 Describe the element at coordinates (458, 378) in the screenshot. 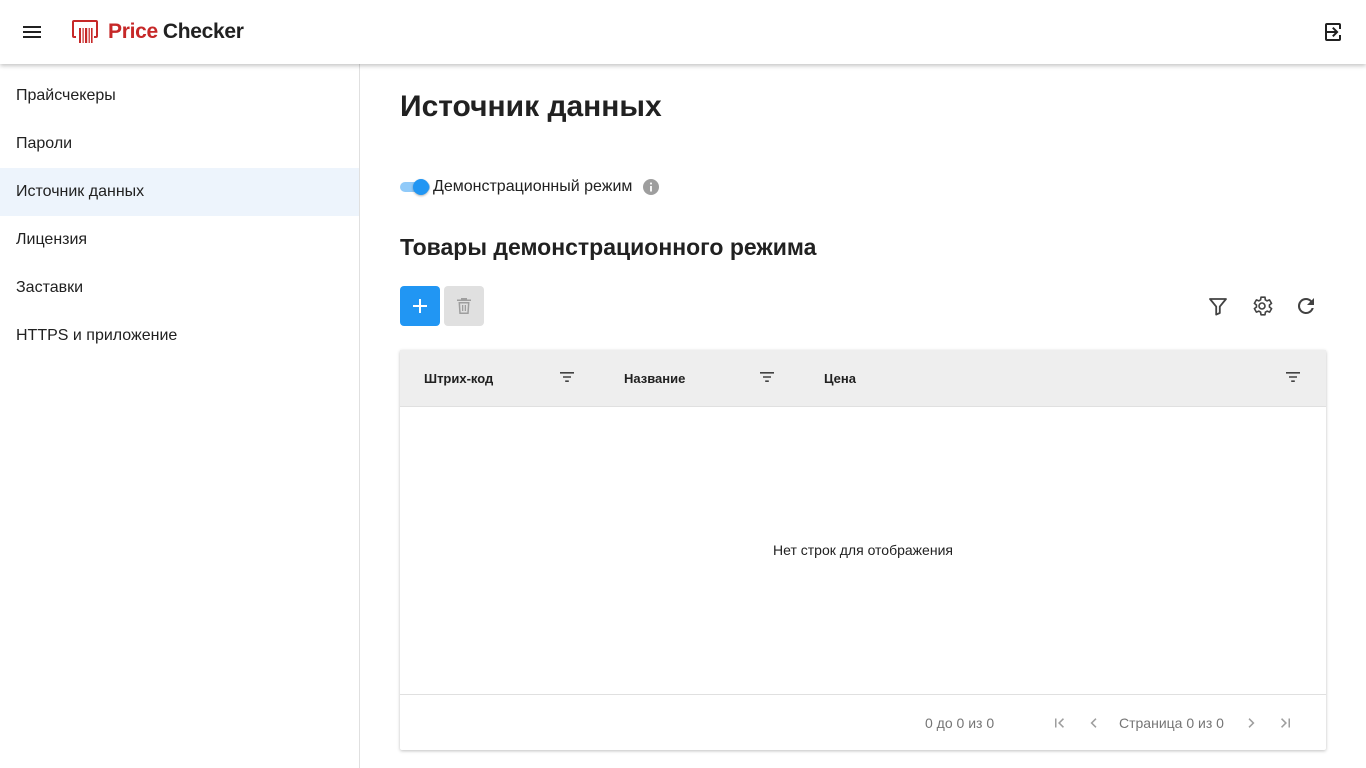

I see `column-header-barcode: Штрих-код` at that location.